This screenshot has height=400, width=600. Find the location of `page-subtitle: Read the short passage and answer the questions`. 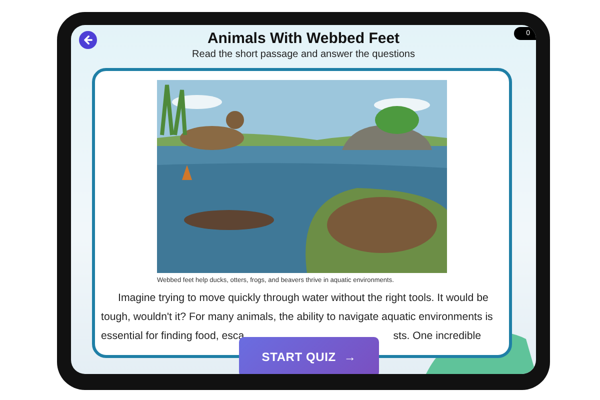

page-subtitle: Read the short passage and answer the questions is located at coordinates (303, 54).